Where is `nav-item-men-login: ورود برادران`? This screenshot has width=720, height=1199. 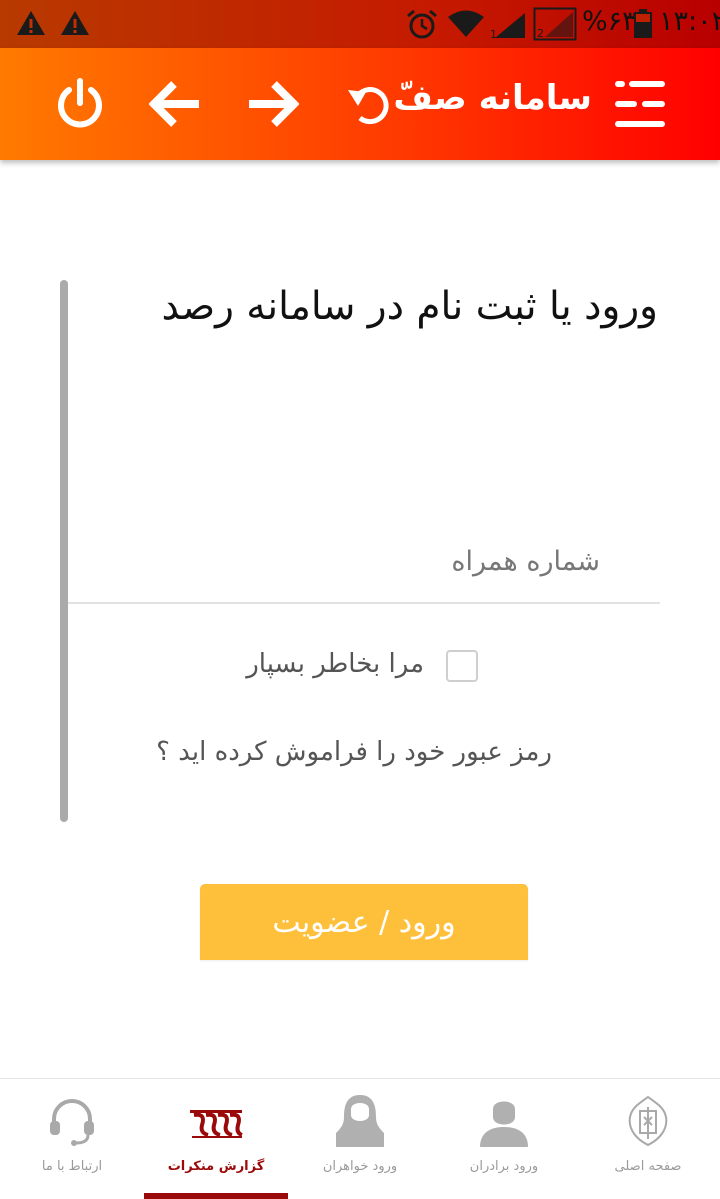 nav-item-men-login: ورود برادران is located at coordinates (504, 1139).